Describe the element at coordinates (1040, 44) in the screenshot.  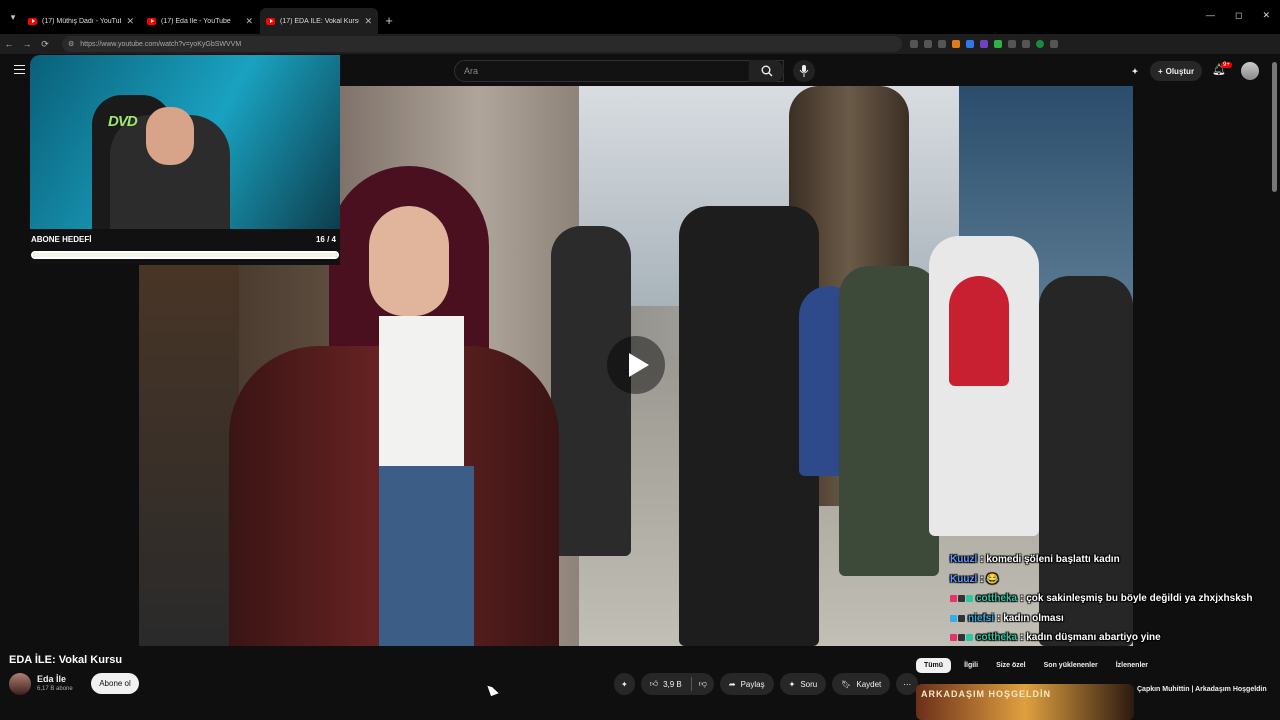
I see `profile-icon` at that location.